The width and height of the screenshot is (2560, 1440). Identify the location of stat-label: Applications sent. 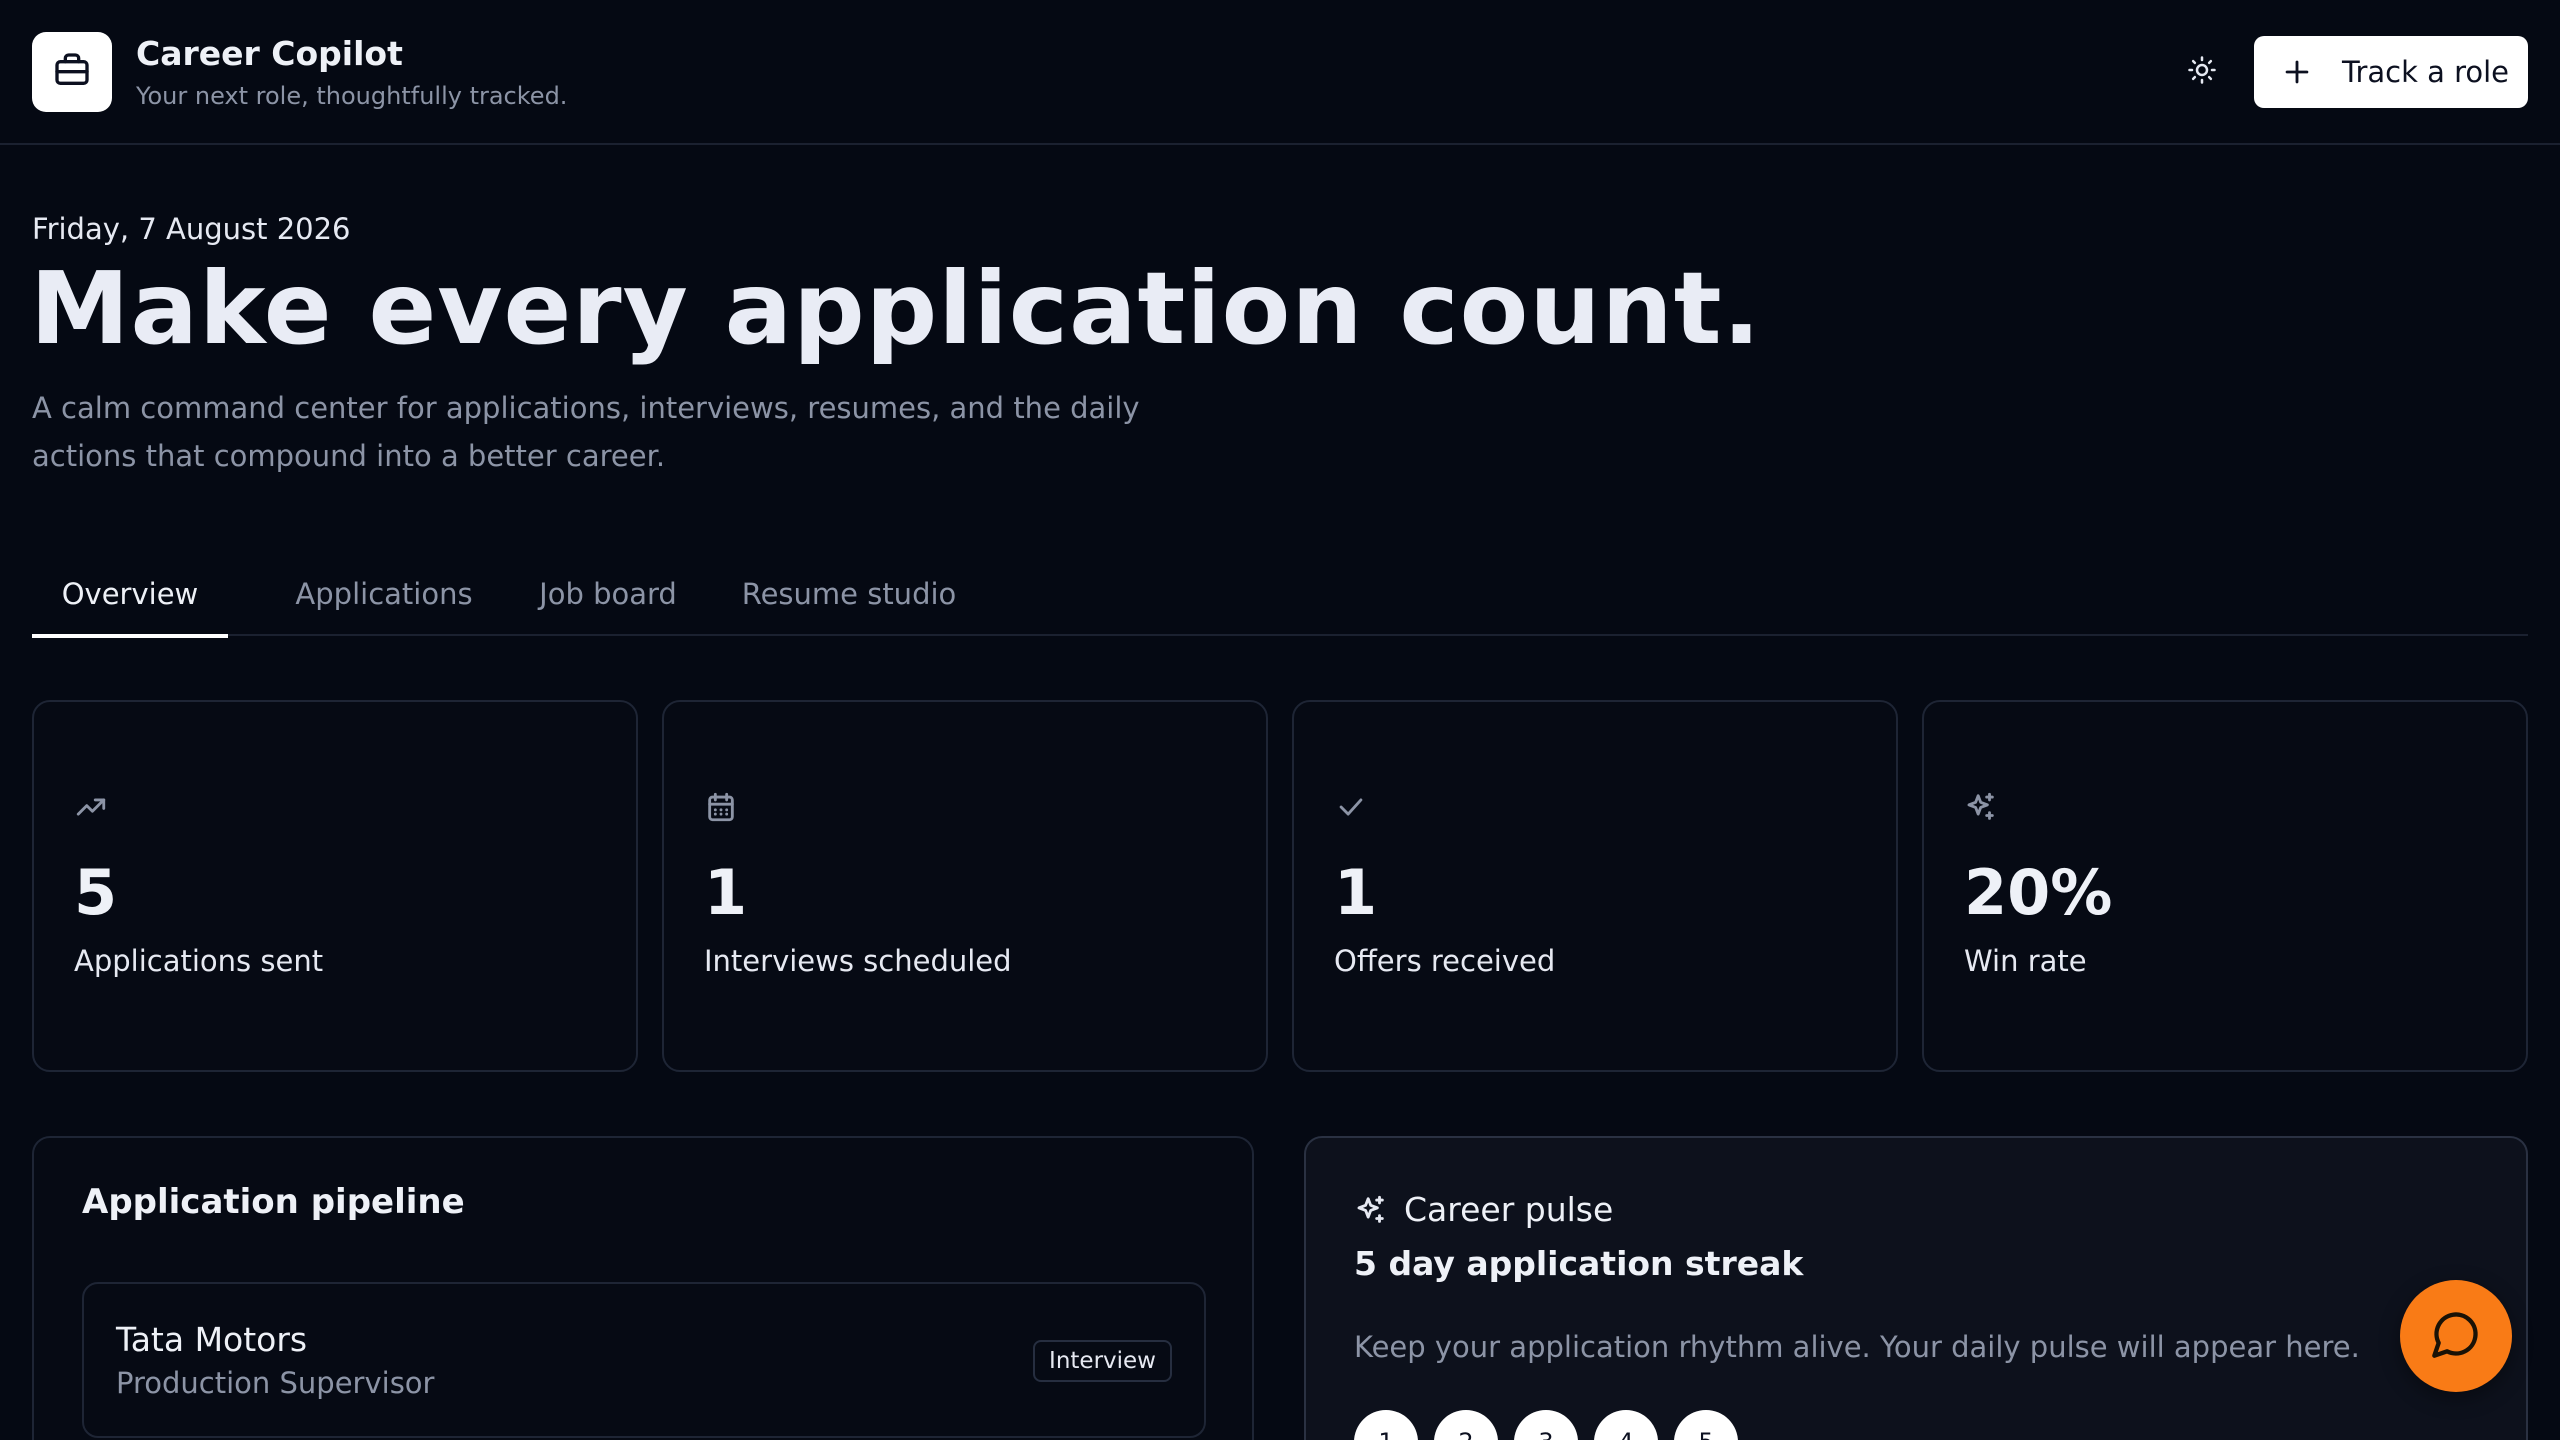
(199, 961).